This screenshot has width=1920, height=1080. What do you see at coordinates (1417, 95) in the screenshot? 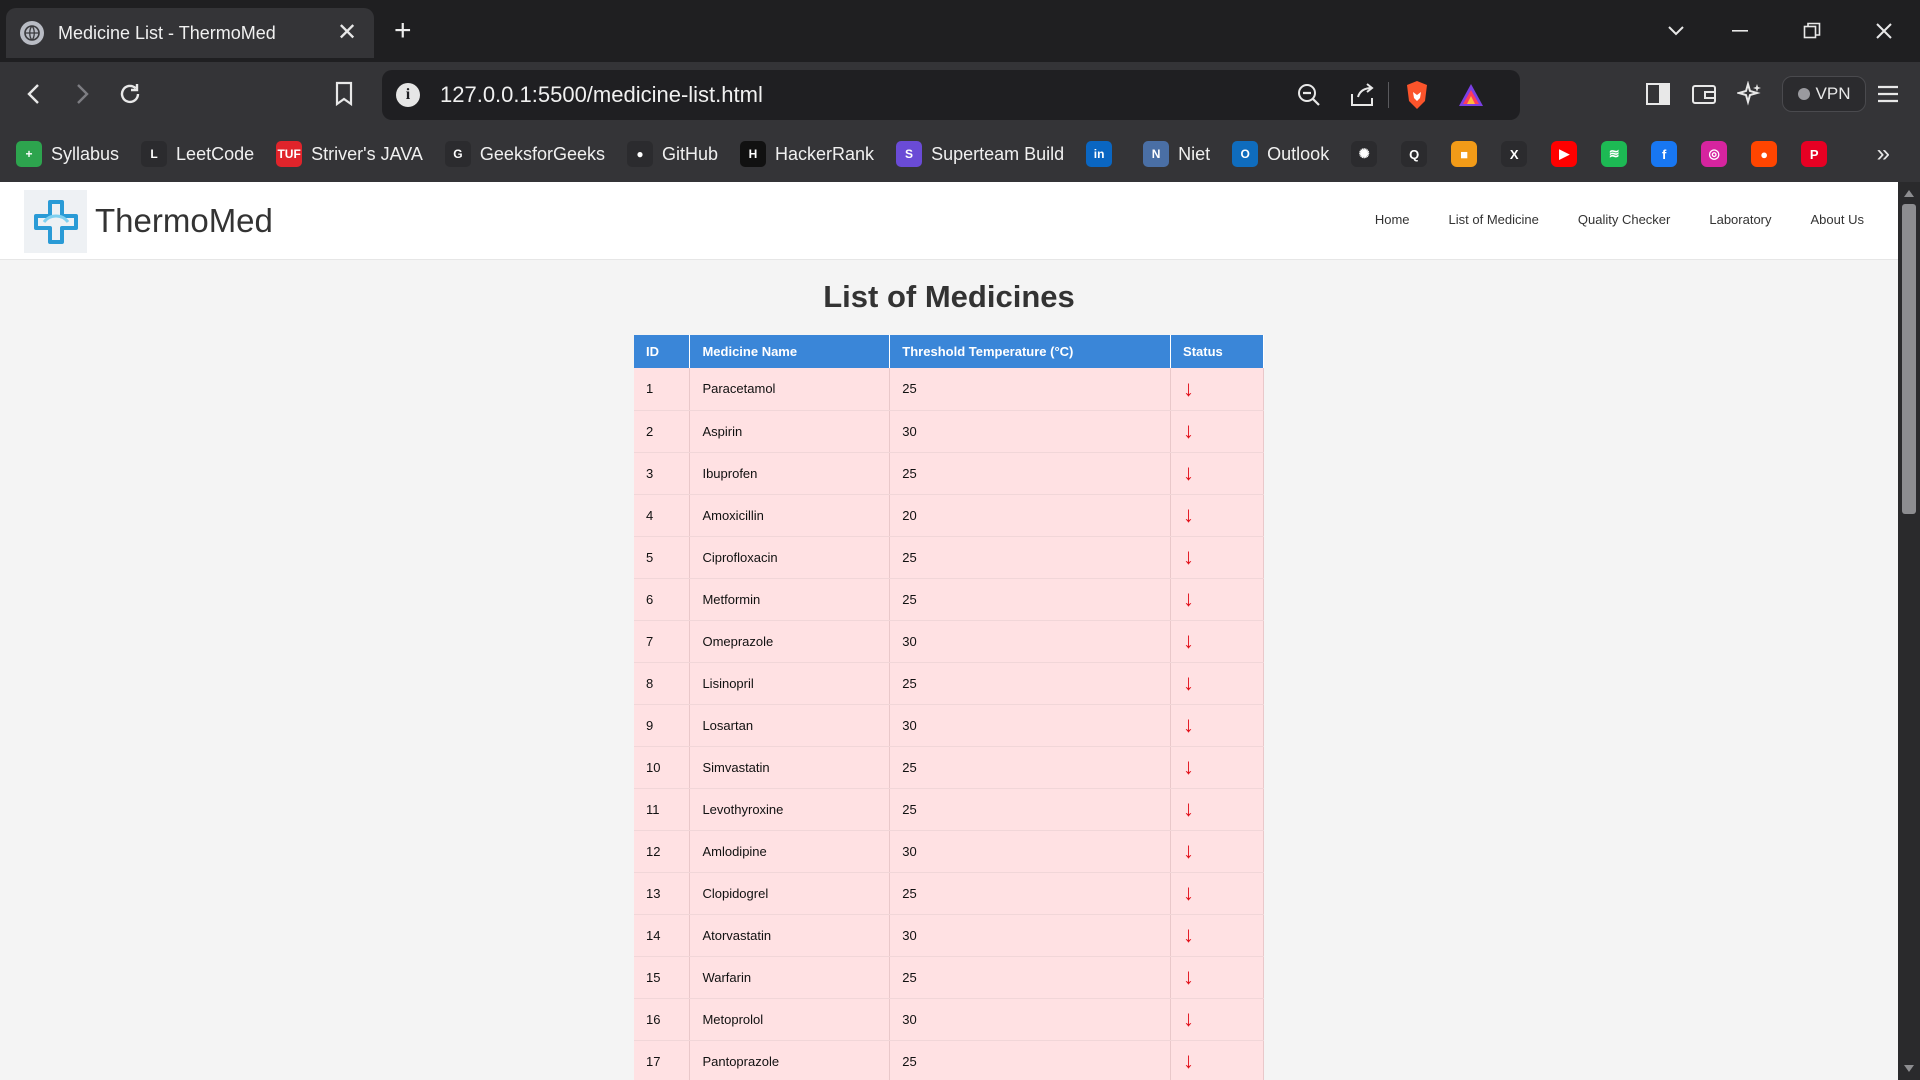
I see `brave-shields-icon` at bounding box center [1417, 95].